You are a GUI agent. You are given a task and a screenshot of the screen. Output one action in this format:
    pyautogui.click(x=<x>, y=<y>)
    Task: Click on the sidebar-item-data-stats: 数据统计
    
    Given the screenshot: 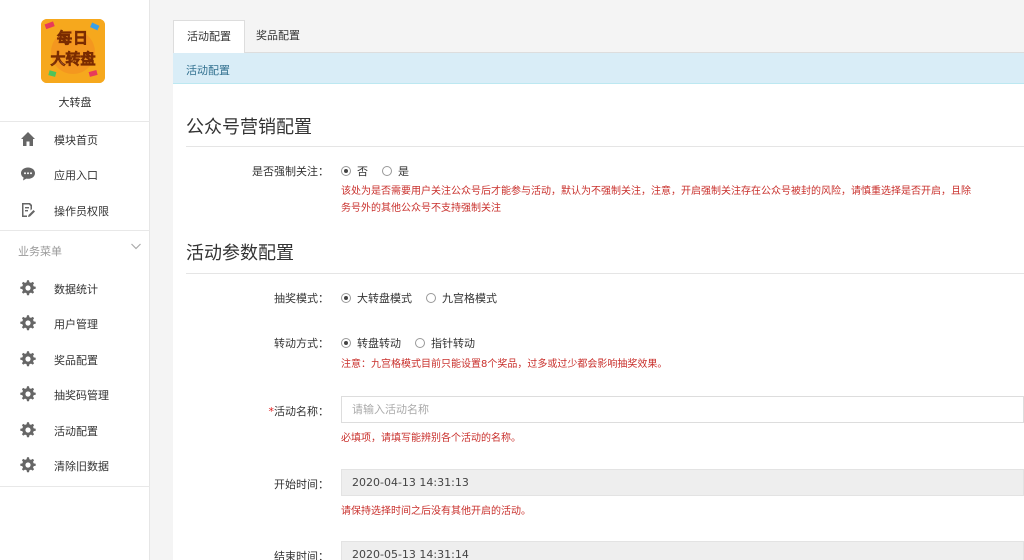 What is the action you would take?
    pyautogui.click(x=75, y=288)
    